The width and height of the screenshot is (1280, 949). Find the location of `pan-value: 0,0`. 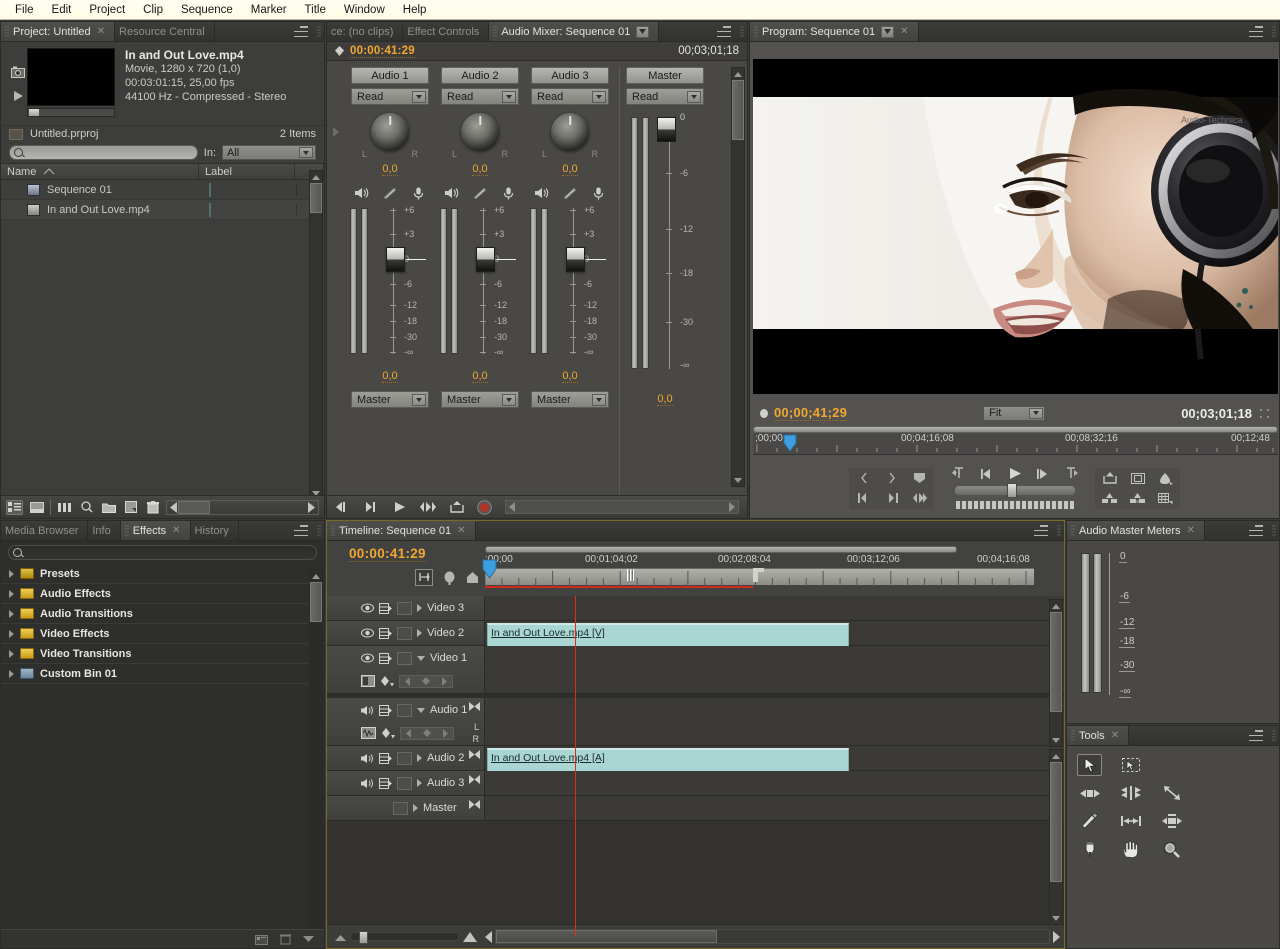

pan-value: 0,0 is located at coordinates (480, 169).